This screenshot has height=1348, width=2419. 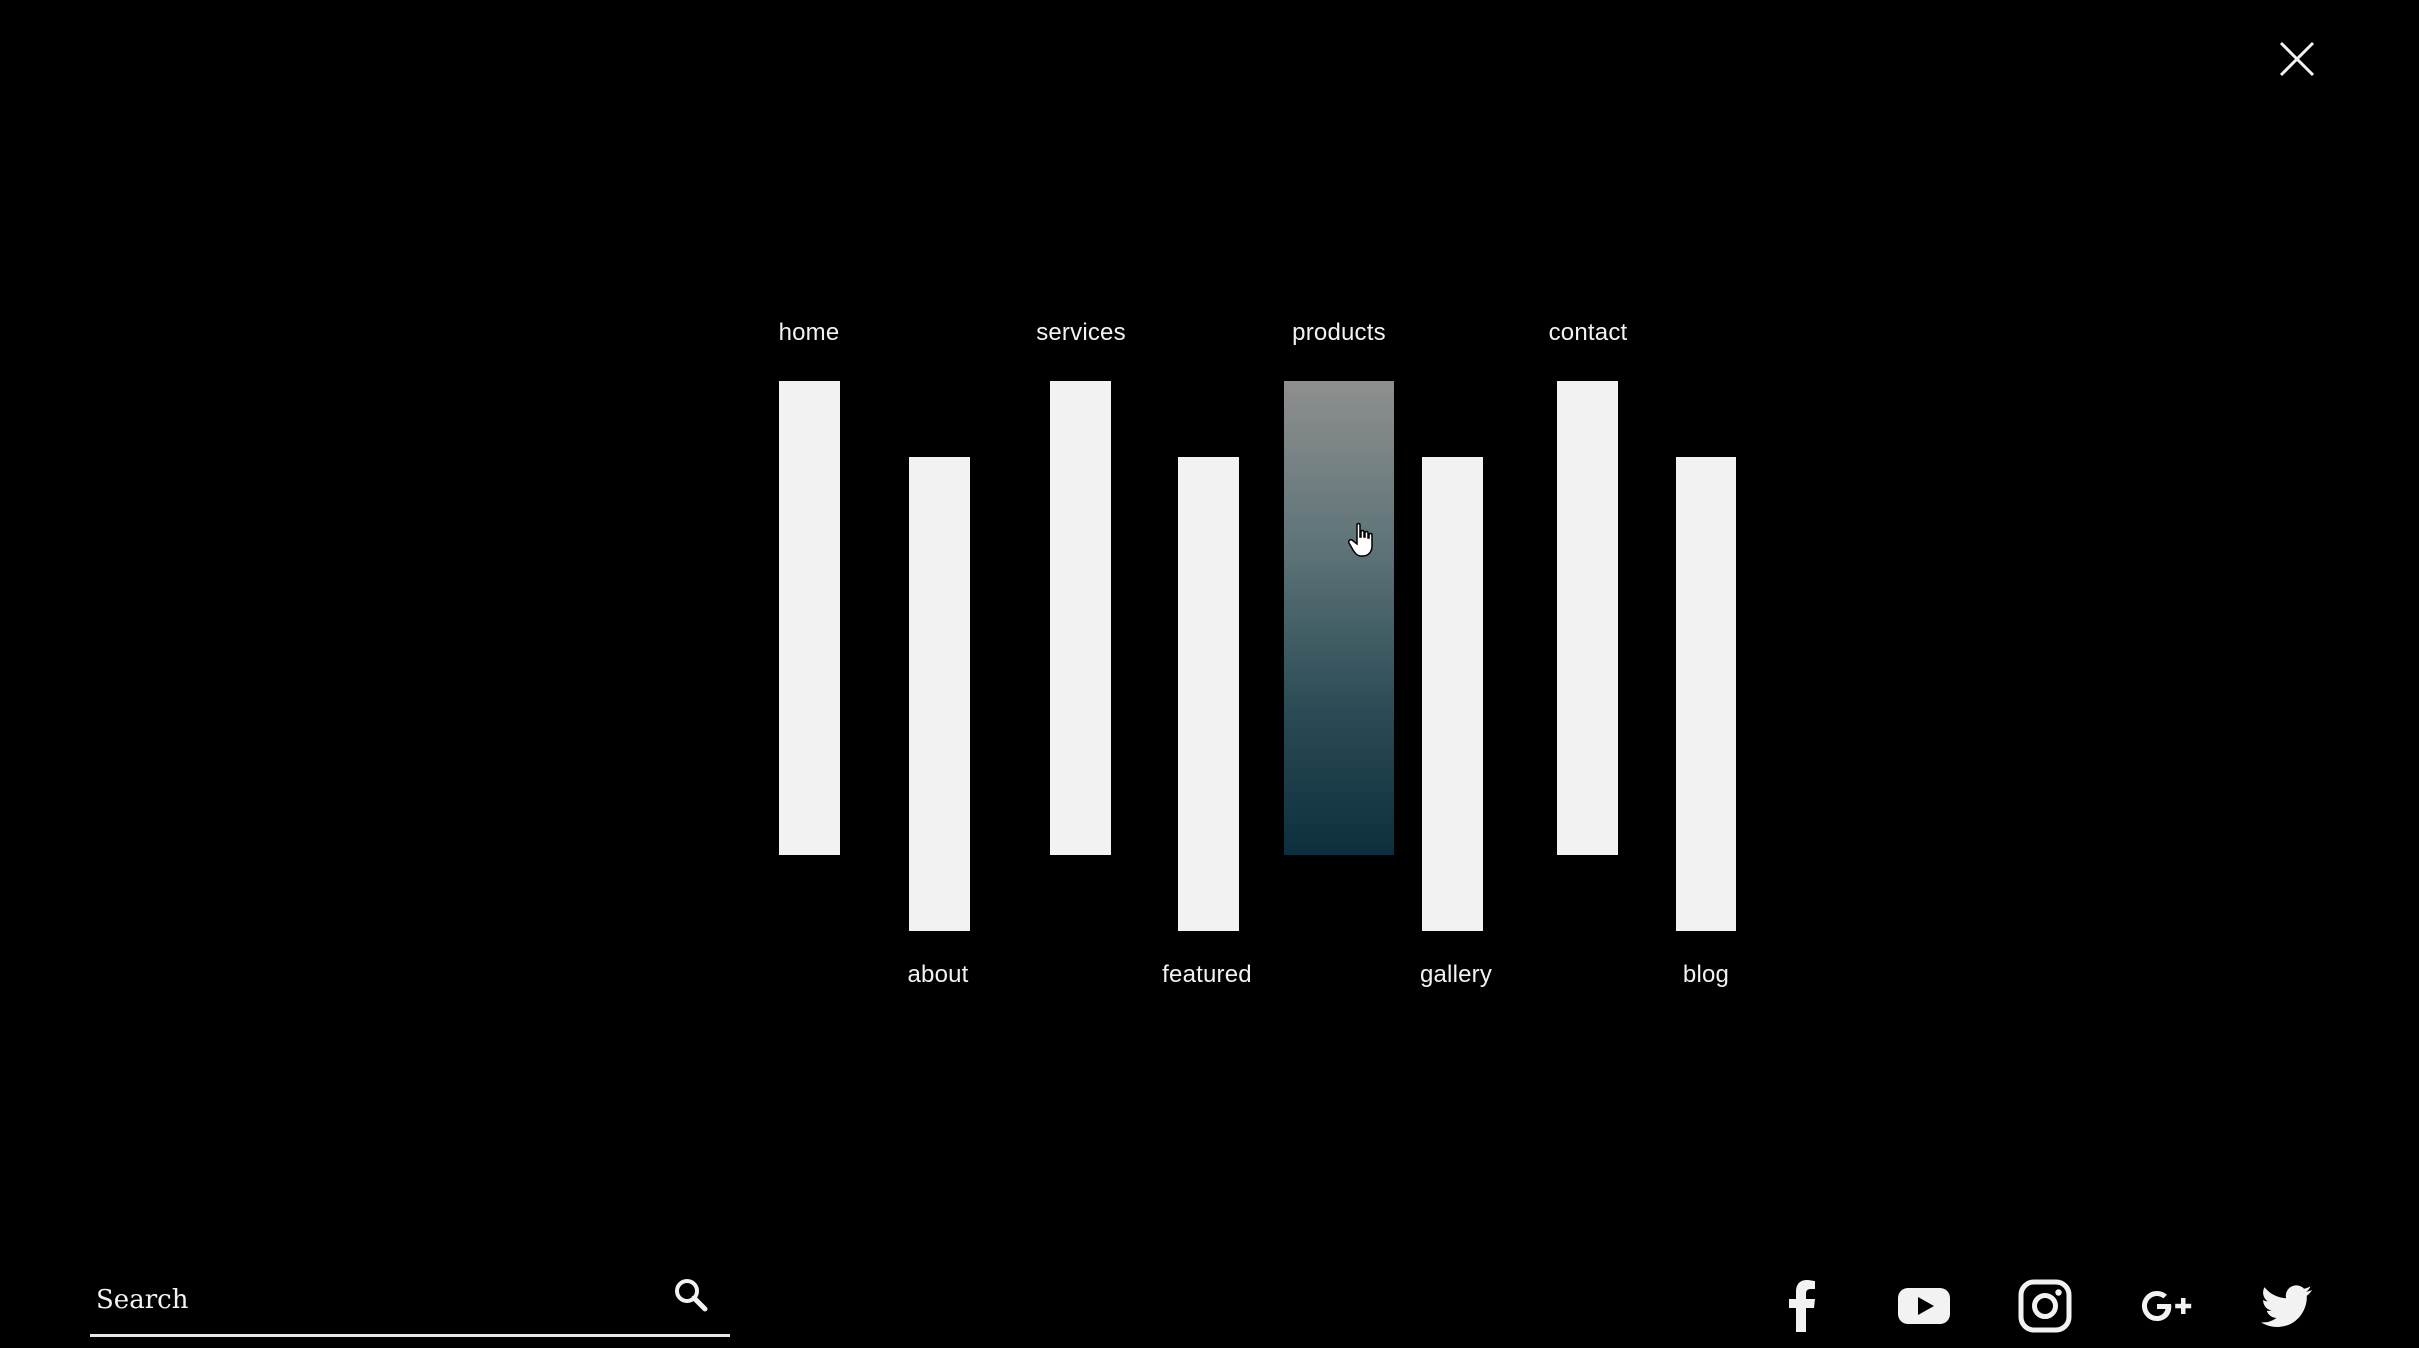 What do you see at coordinates (1360, 539) in the screenshot?
I see `hand-pointer-icon` at bounding box center [1360, 539].